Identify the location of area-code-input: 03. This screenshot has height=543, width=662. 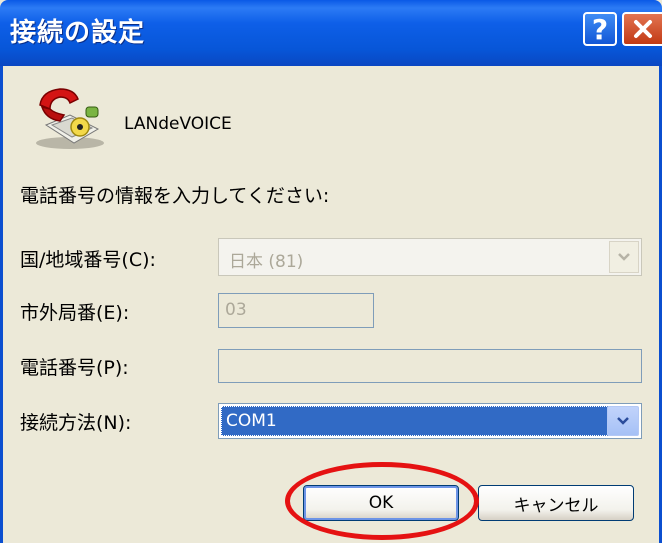
(296, 310).